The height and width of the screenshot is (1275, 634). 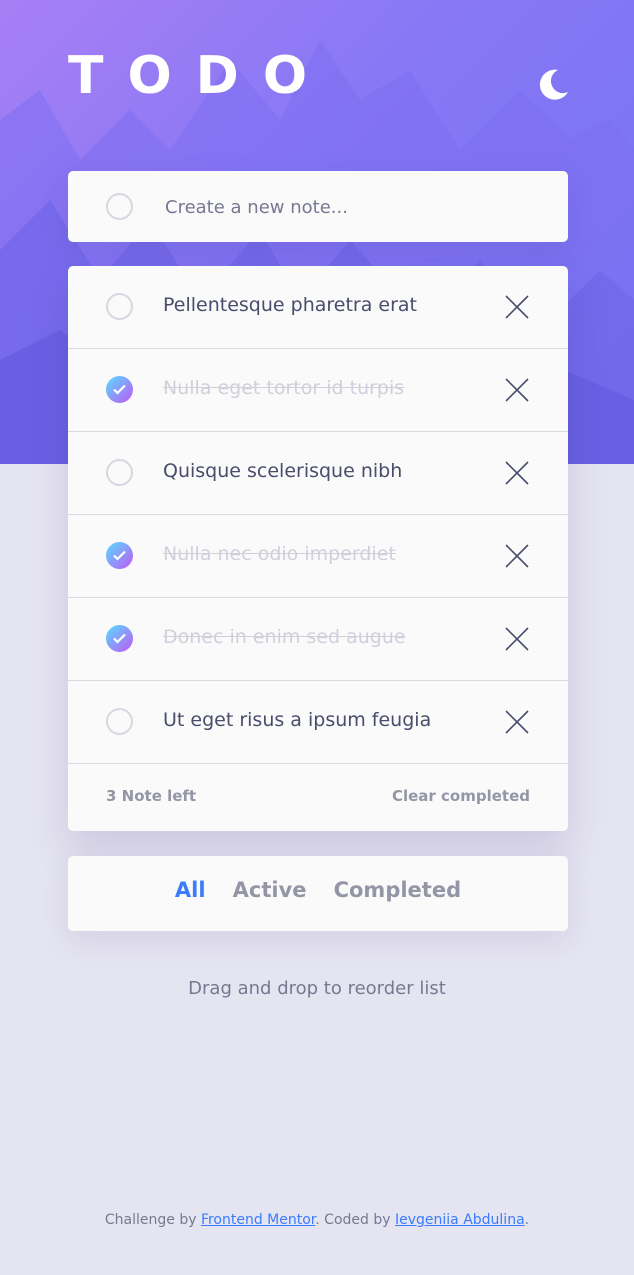 I want to click on filter-bar: All Active Completed, so click(x=318, y=893).